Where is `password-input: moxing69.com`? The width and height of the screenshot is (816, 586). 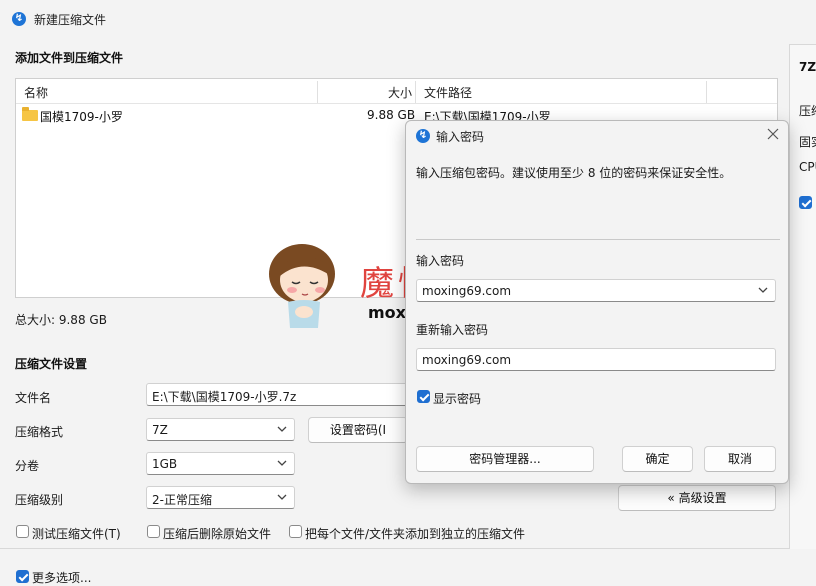 password-input: moxing69.com is located at coordinates (596, 290).